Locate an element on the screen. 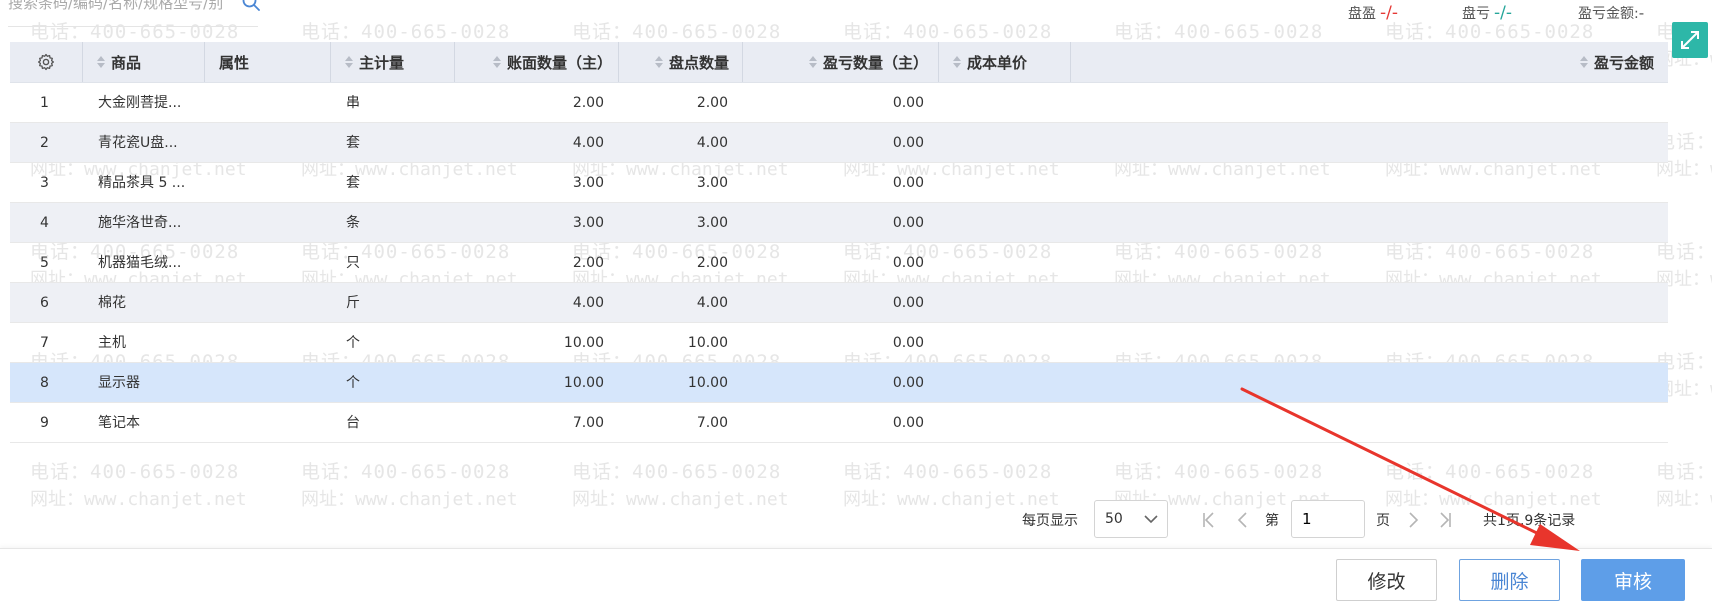 This screenshot has width=1712, height=606. row-number: 8 is located at coordinates (44, 383).